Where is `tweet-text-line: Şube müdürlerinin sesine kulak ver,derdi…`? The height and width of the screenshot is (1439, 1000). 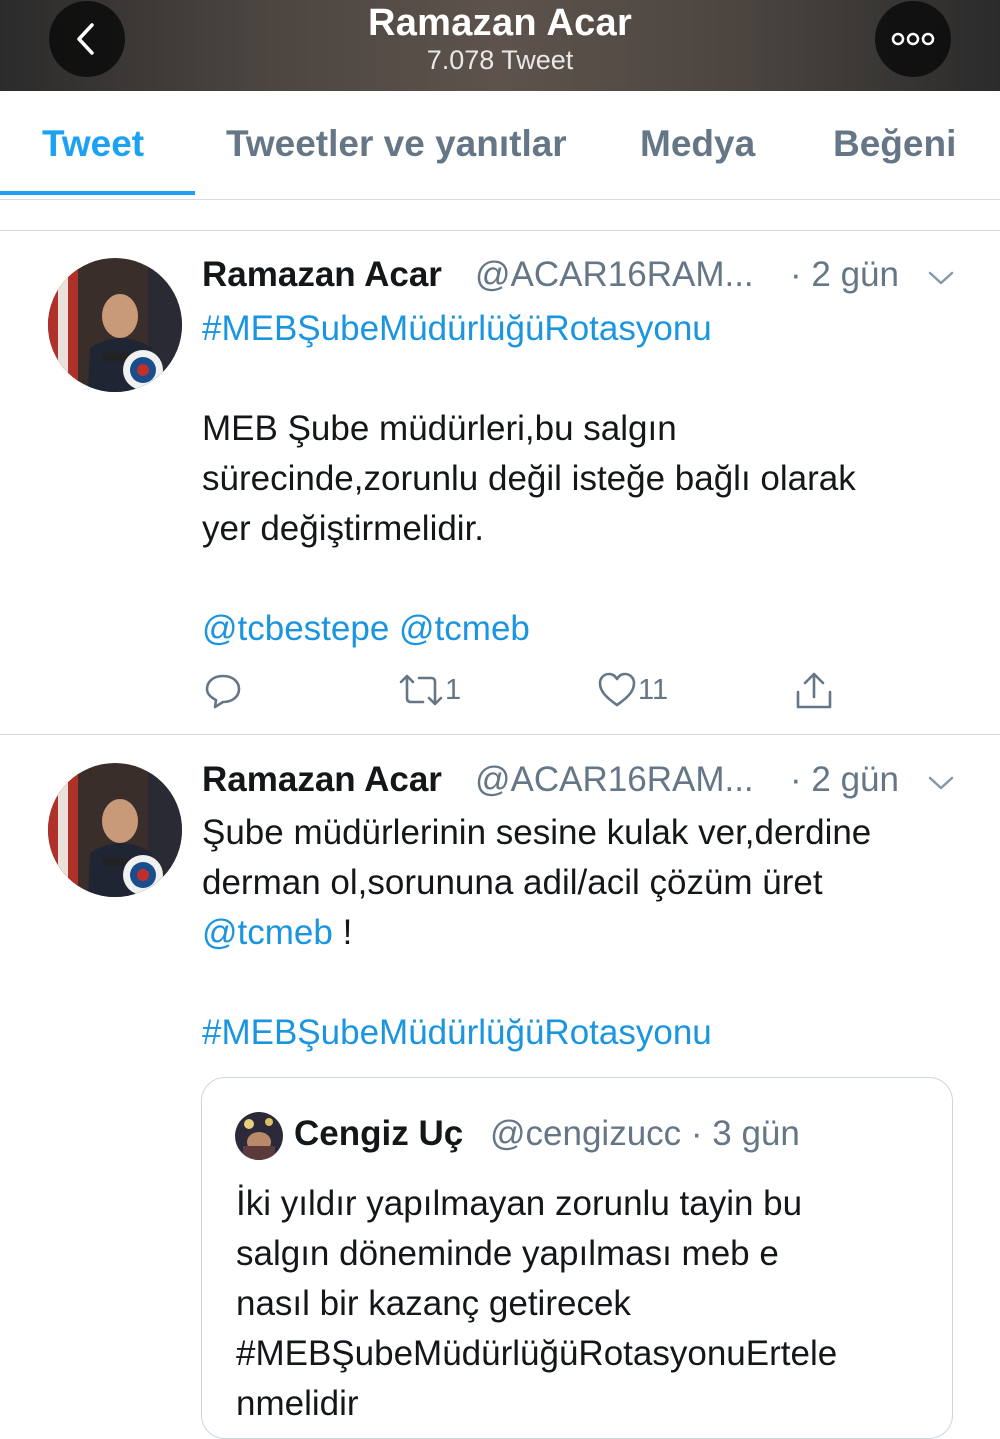 tweet-text-line: Şube müdürlerinin sesine kulak ver,derdi… is located at coordinates (537, 832).